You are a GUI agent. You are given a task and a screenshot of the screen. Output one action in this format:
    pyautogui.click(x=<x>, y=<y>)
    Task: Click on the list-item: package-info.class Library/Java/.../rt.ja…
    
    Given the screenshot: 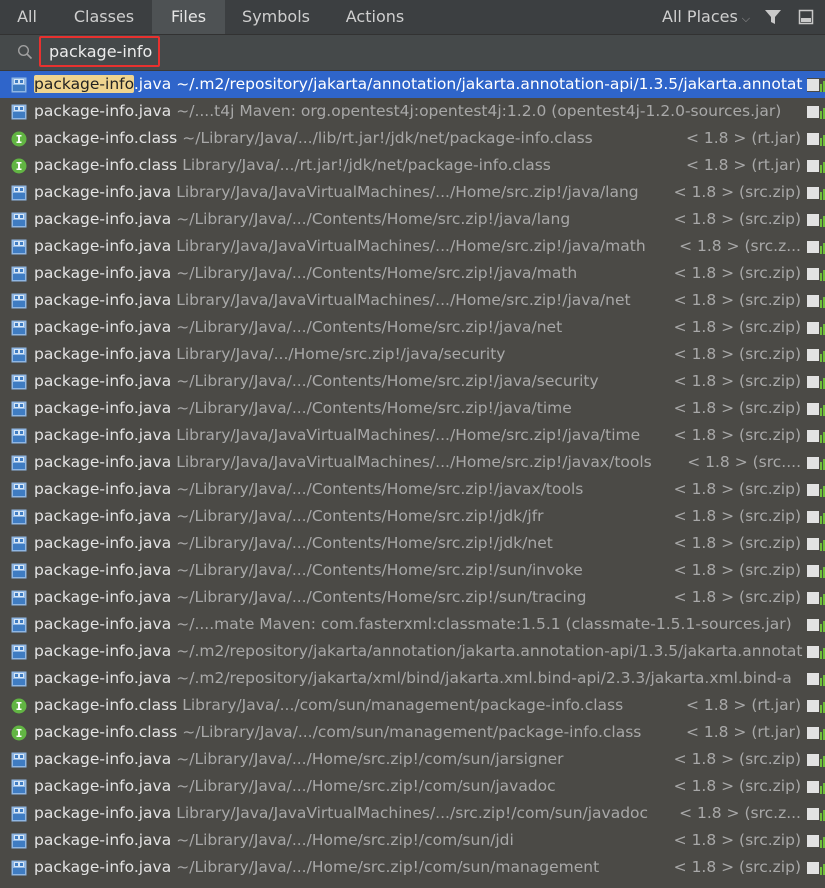 What is the action you would take?
    pyautogui.click(x=412, y=165)
    